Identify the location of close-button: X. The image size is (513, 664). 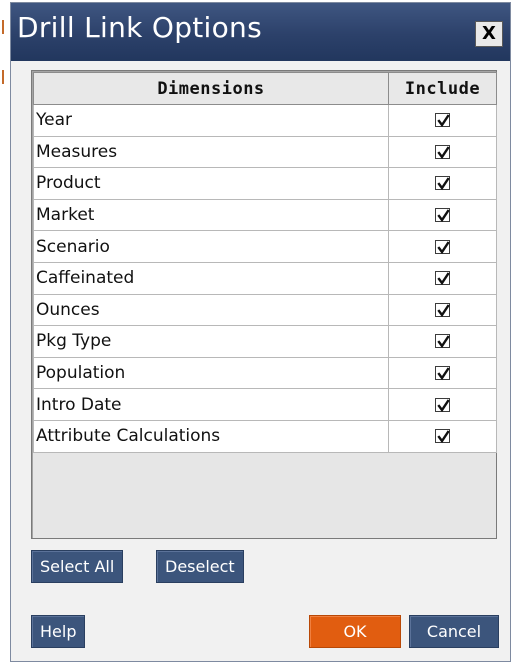
(489, 34).